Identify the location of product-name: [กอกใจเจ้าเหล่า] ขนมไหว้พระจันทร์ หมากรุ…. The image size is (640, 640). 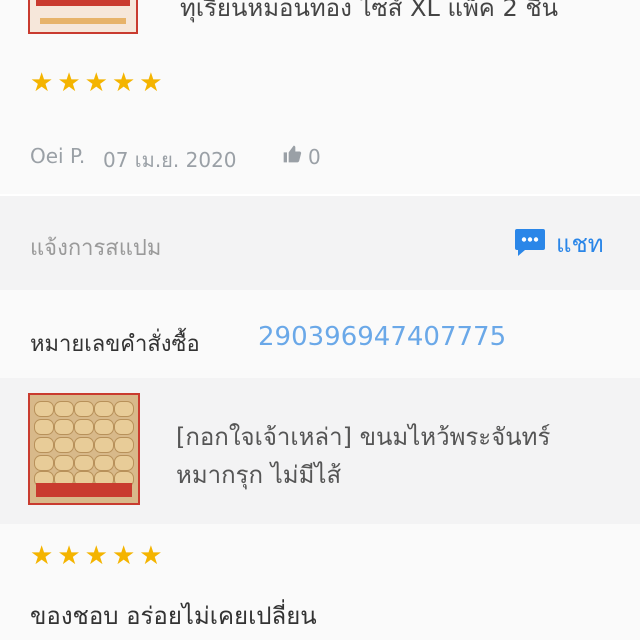
(363, 456).